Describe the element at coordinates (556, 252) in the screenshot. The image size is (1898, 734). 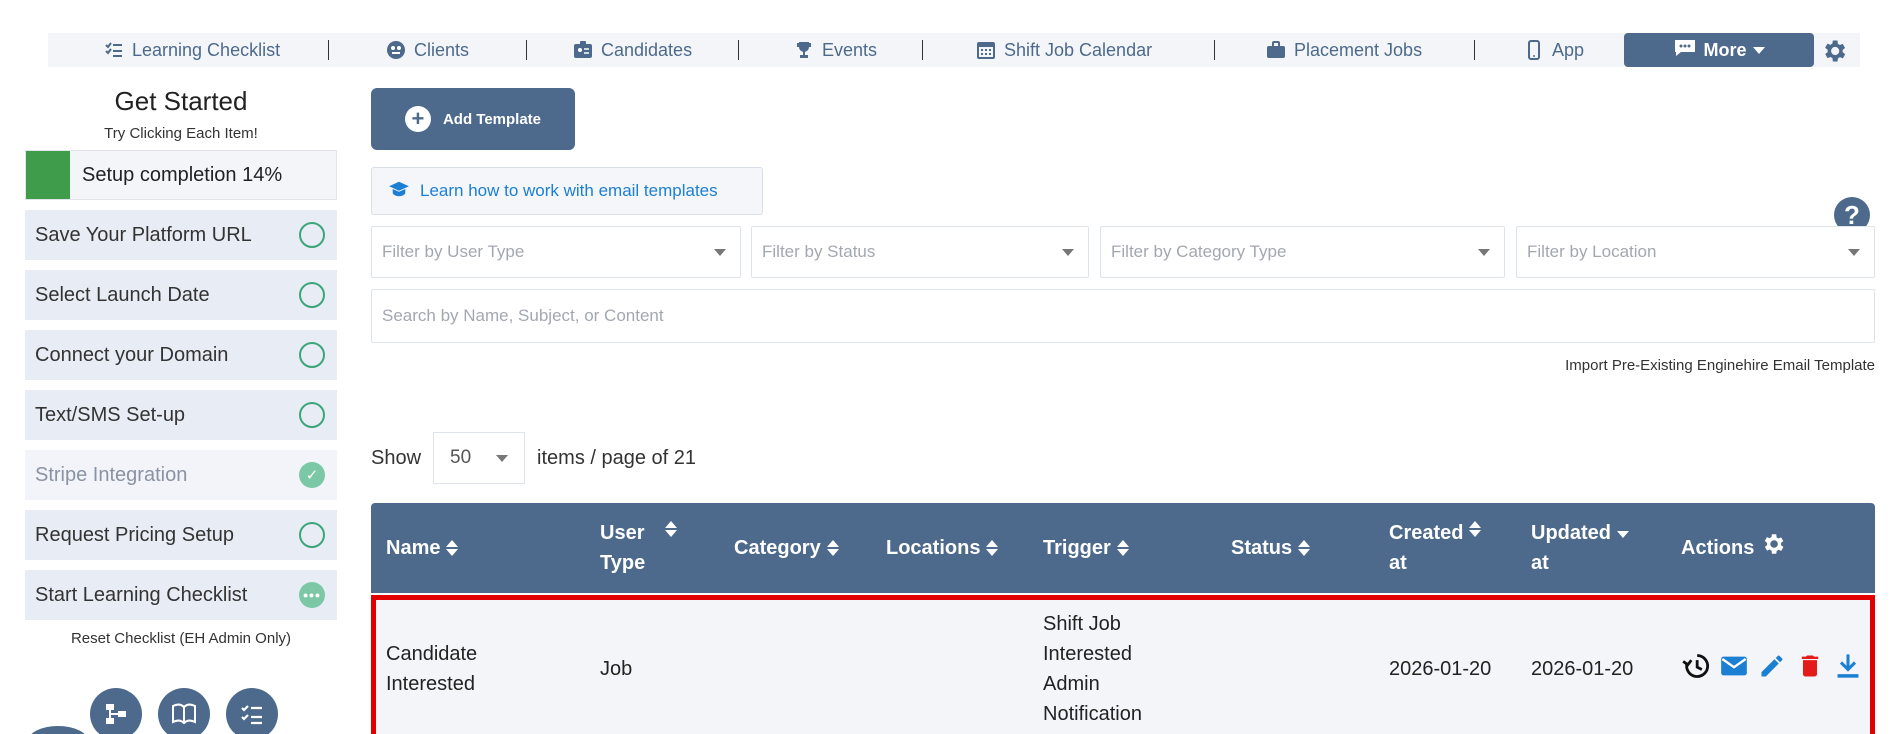
I see `filter-user-type: Filter by User Type` at that location.